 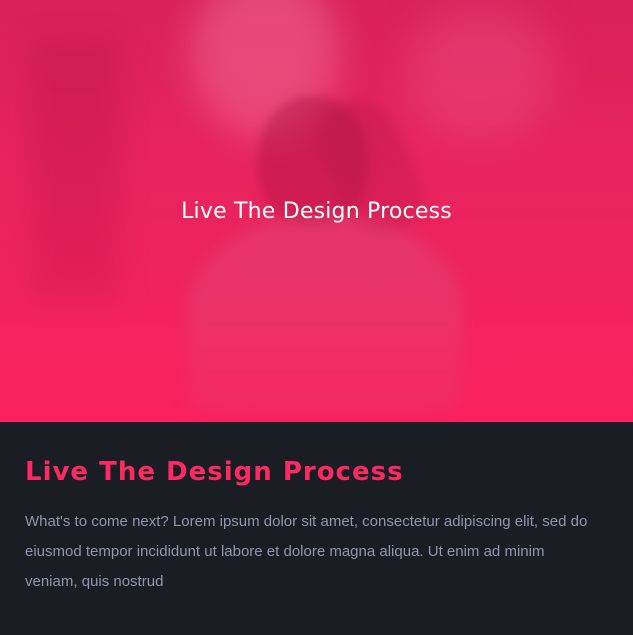 I want to click on hero-title: Live The Design Process, so click(x=316, y=211).